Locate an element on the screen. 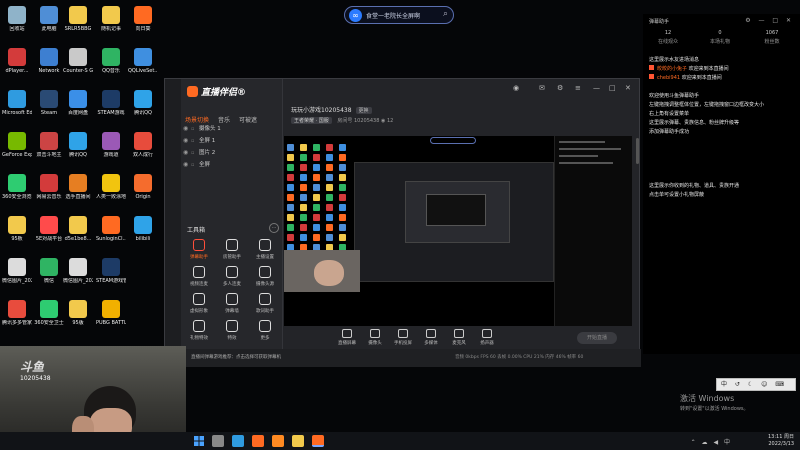 The image size is (800, 450). tool-button: 特效 is located at coordinates (232, 333).